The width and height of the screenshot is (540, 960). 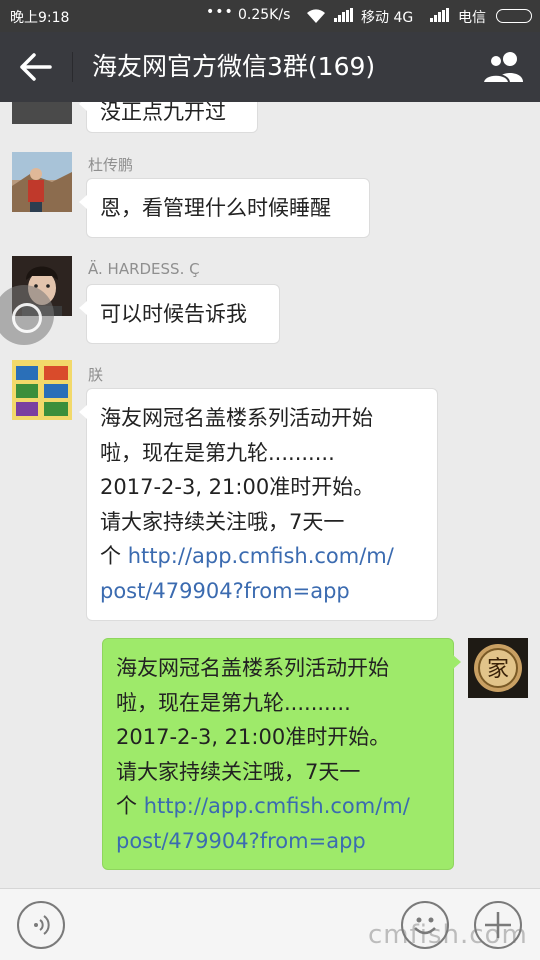 I want to click on sender-name: 杜传鹏, so click(x=111, y=165).